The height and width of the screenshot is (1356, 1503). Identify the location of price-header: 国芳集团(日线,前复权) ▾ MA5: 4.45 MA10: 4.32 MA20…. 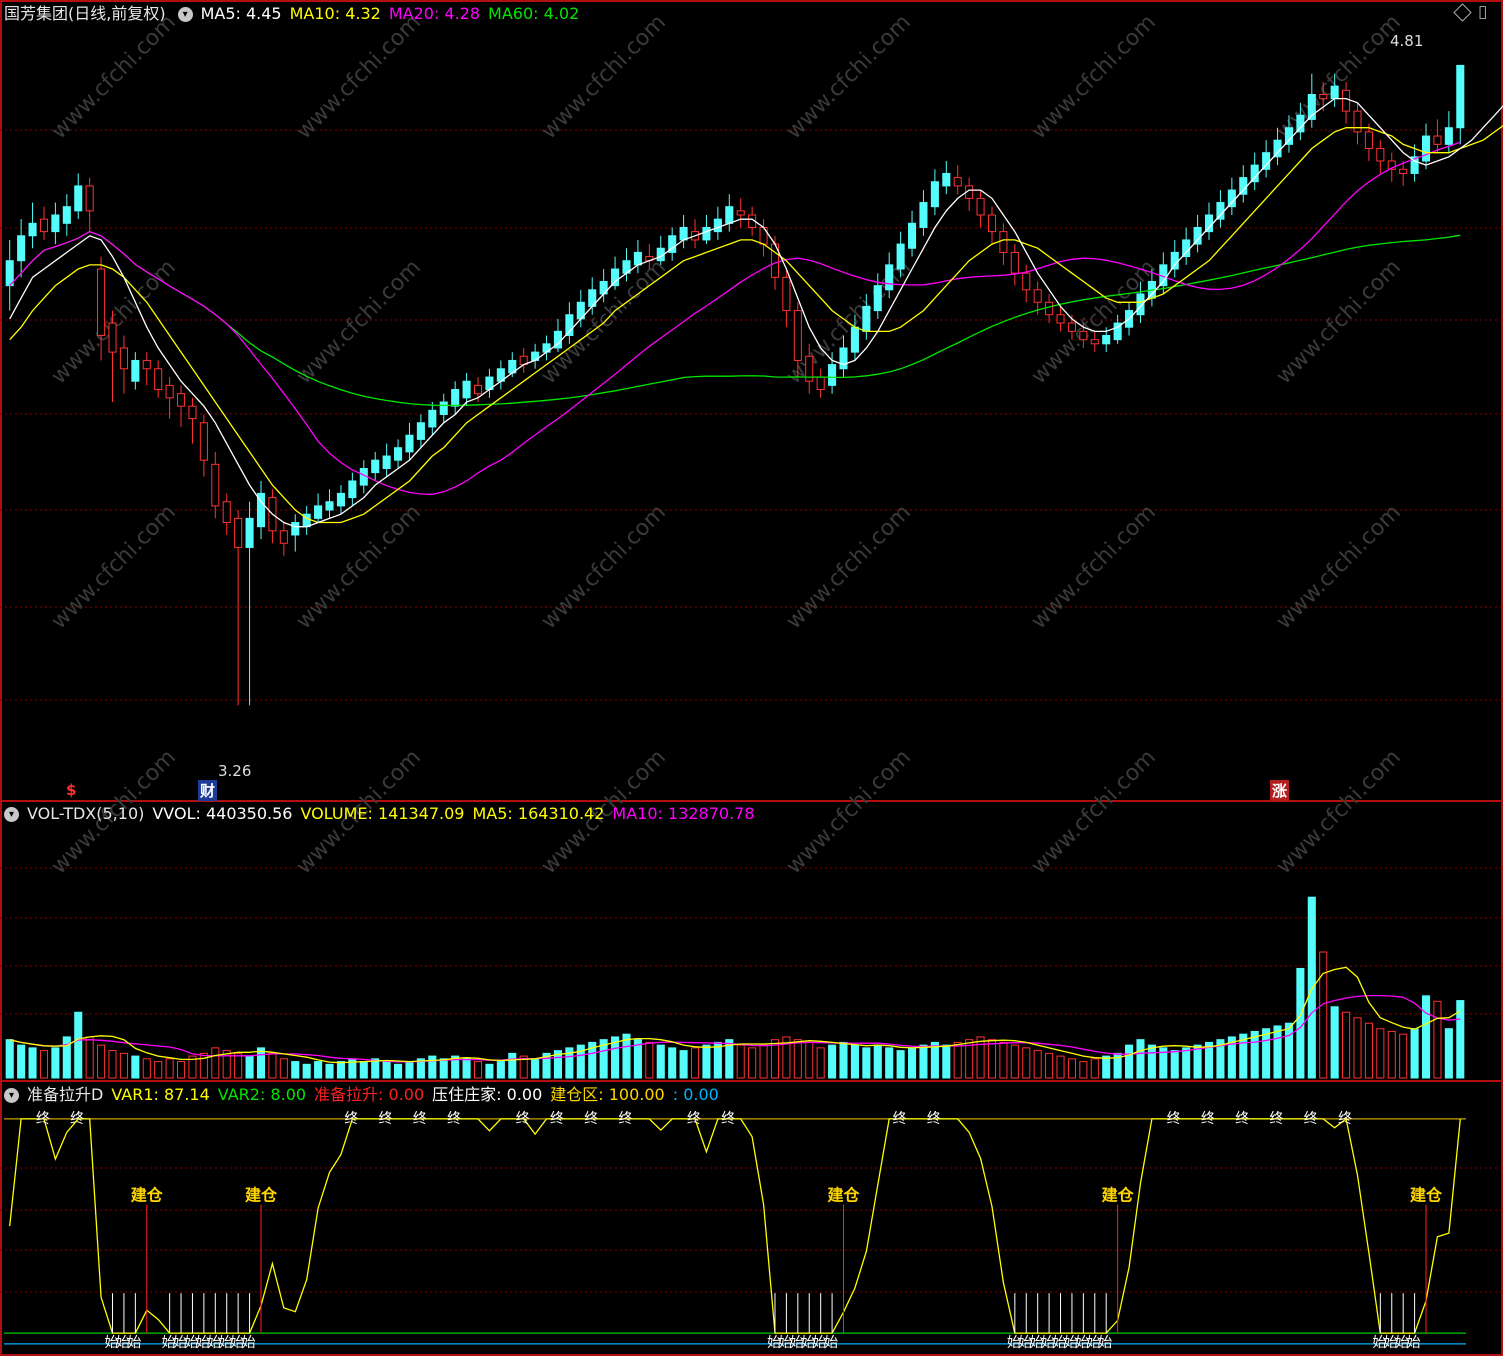
(293, 14).